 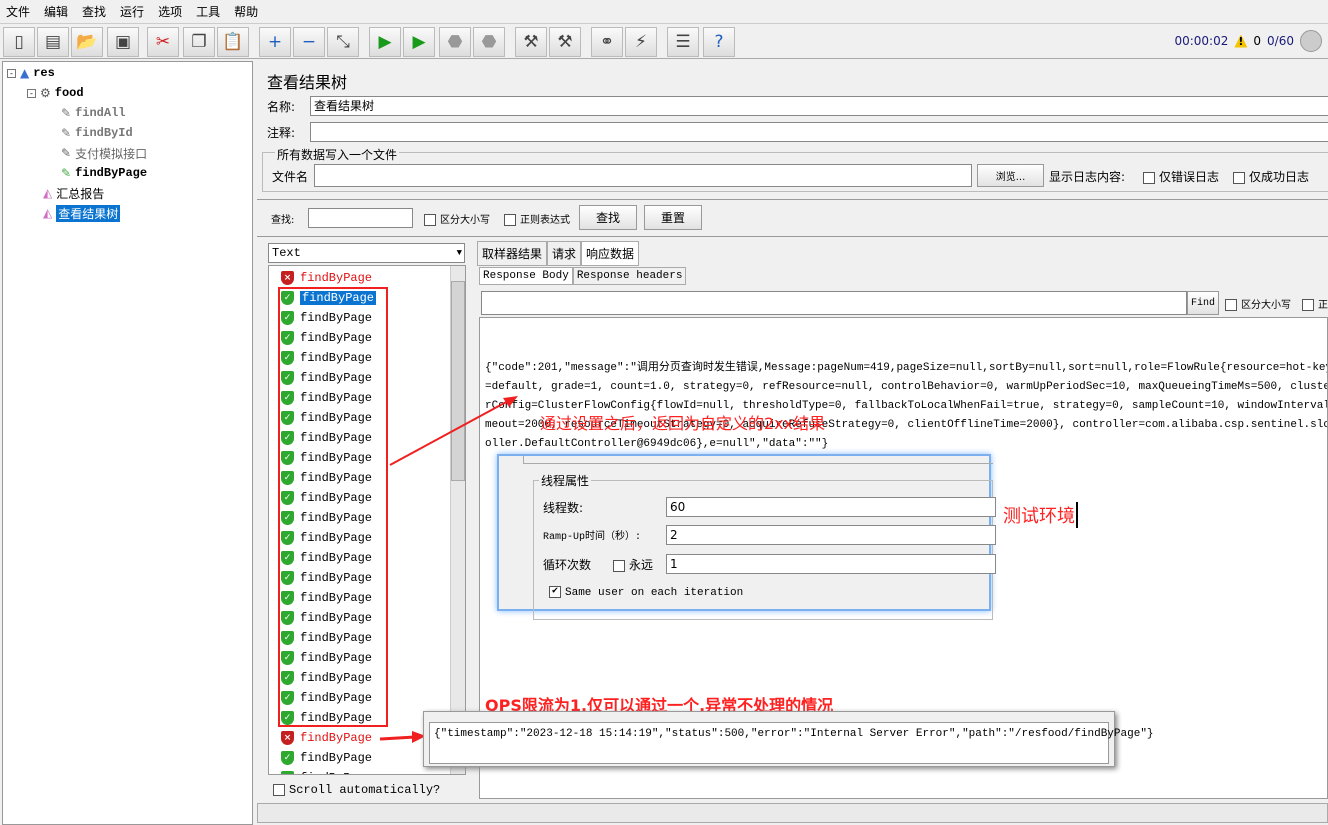 What do you see at coordinates (450, 432) in the screenshot?
I see `arrow-to-response` at bounding box center [450, 432].